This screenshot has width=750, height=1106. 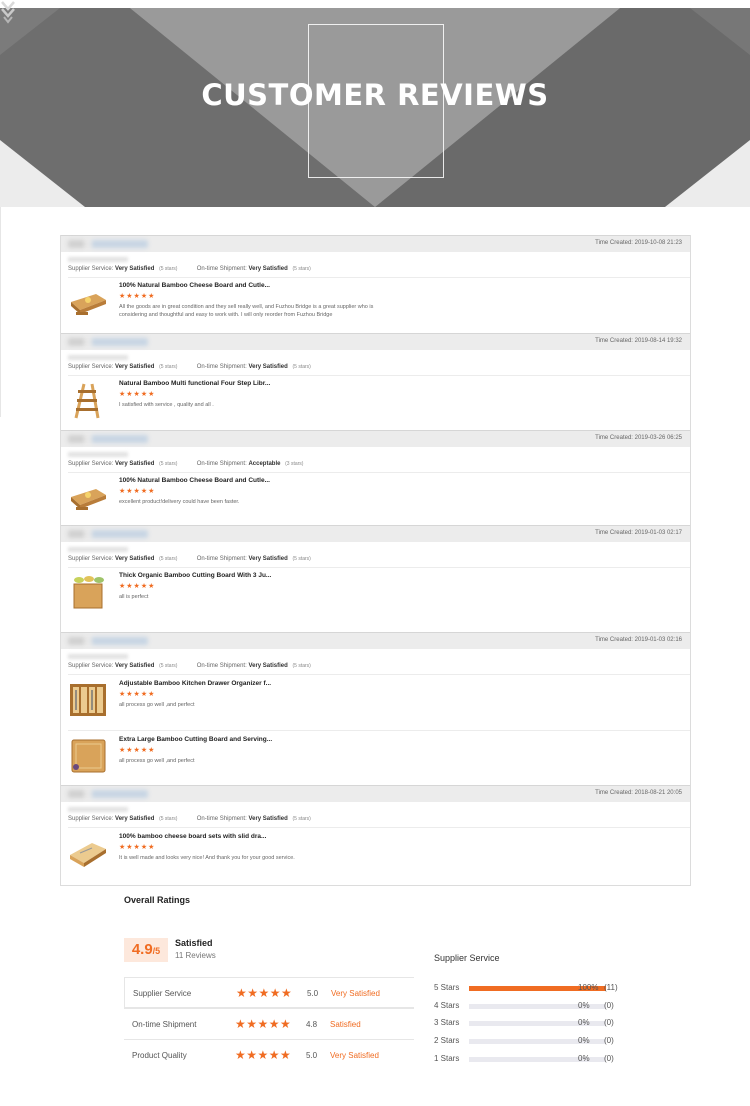 I want to click on review-header: Time Created: 2019-10-08 21:23, so click(x=375, y=243).